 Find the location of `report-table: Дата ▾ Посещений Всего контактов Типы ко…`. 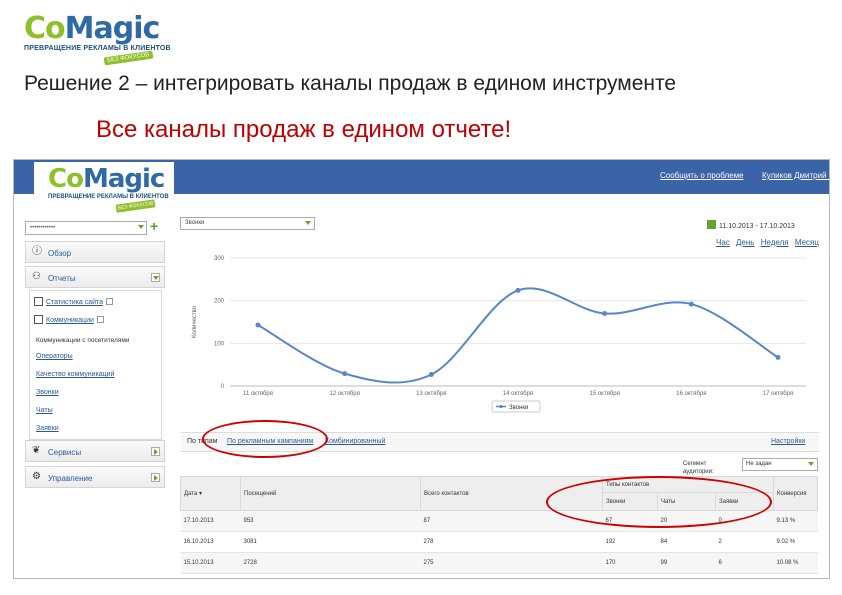

report-table: Дата ▾ Посещений Всего контактов Типы ко… is located at coordinates (499, 525).